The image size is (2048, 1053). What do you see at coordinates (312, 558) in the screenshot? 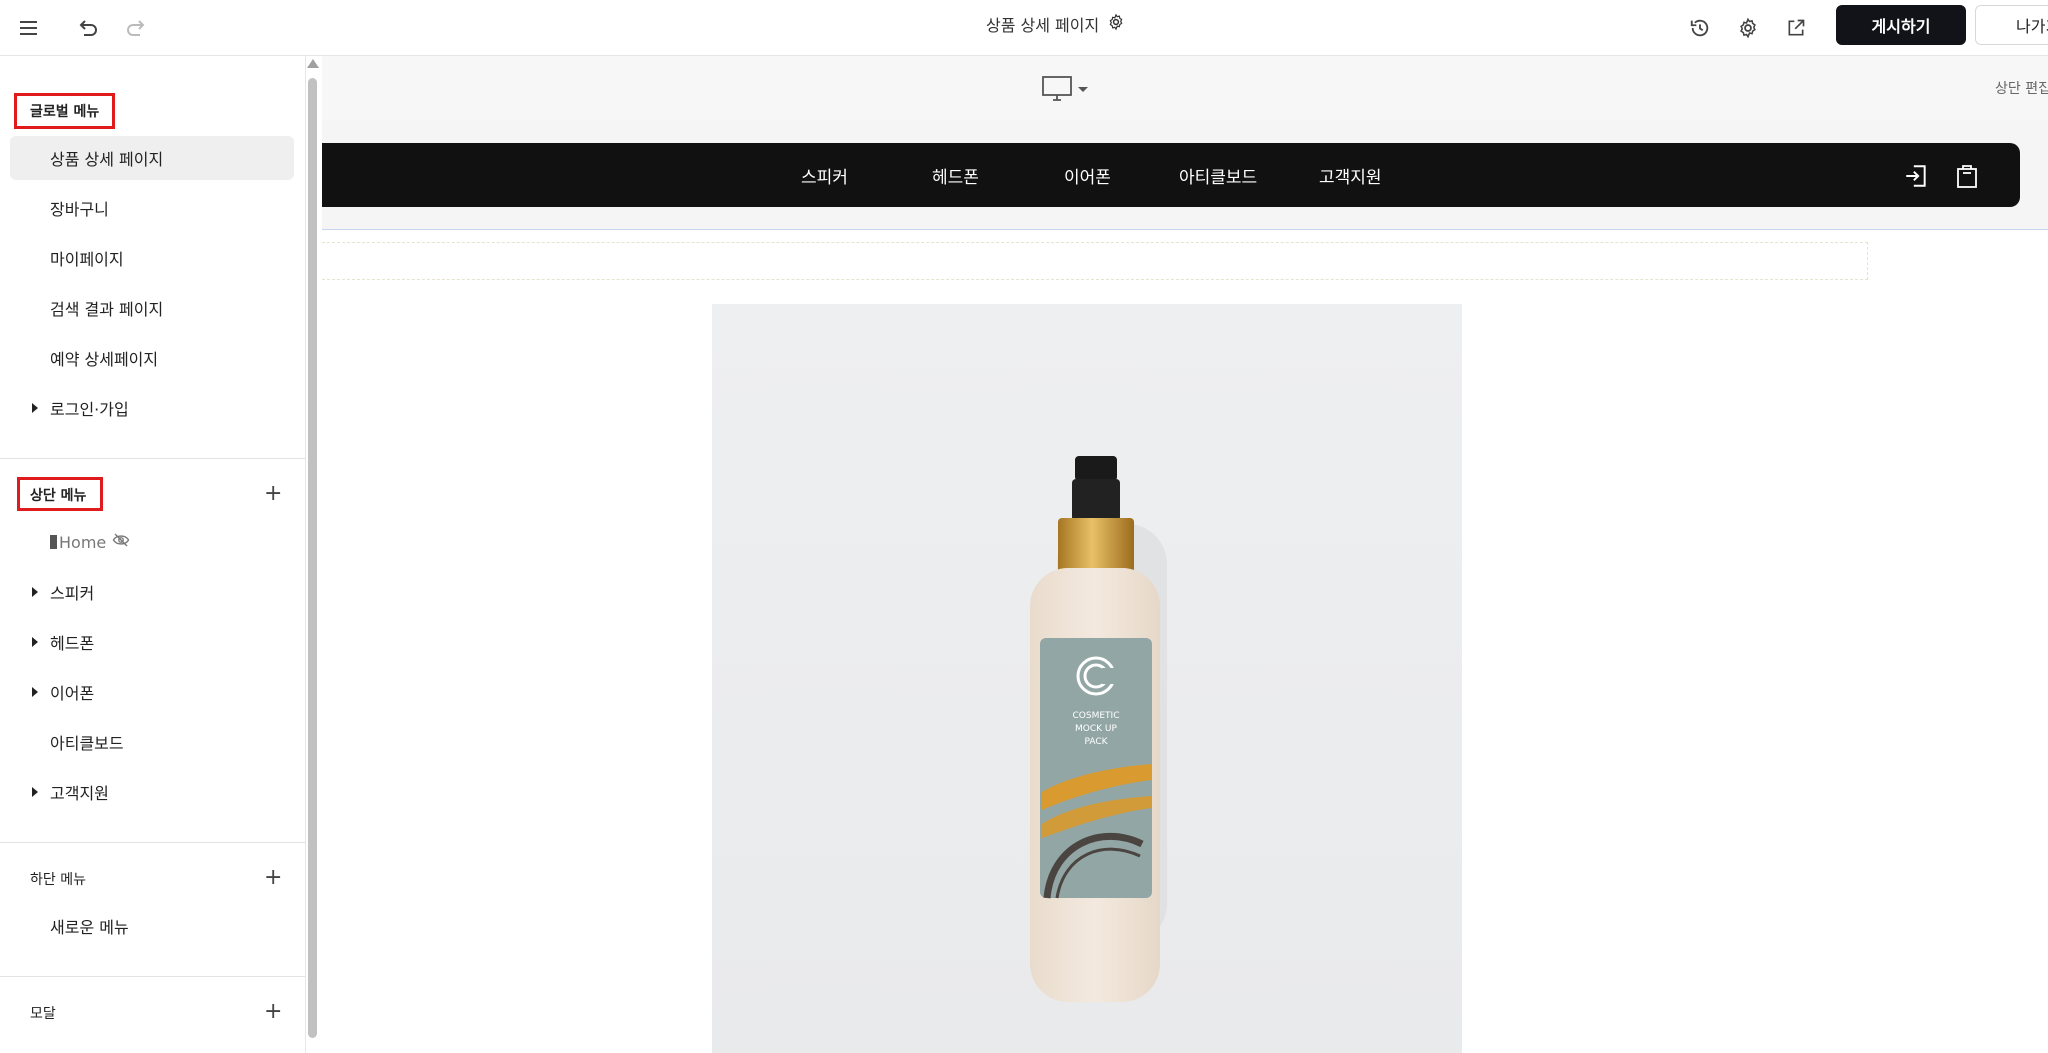
I see `sidebar-scrollbar-thumb` at bounding box center [312, 558].